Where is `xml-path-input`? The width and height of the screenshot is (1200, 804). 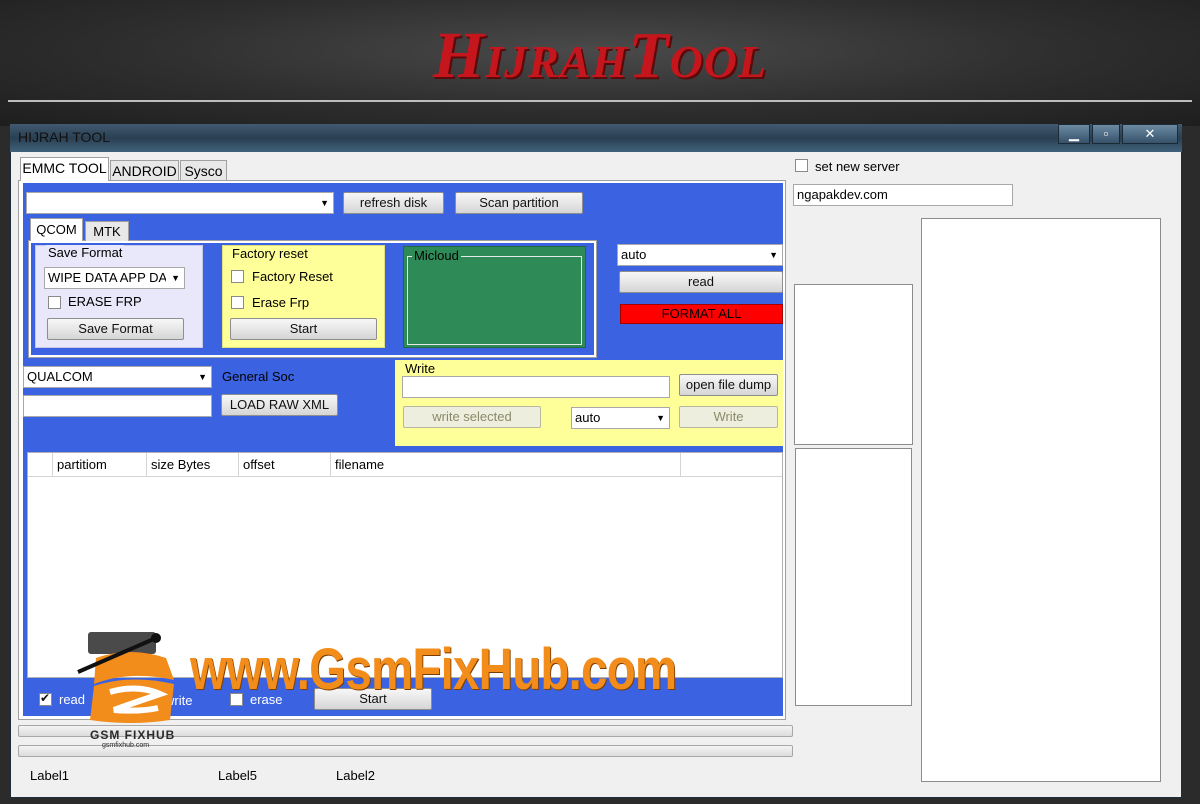 xml-path-input is located at coordinates (117, 406).